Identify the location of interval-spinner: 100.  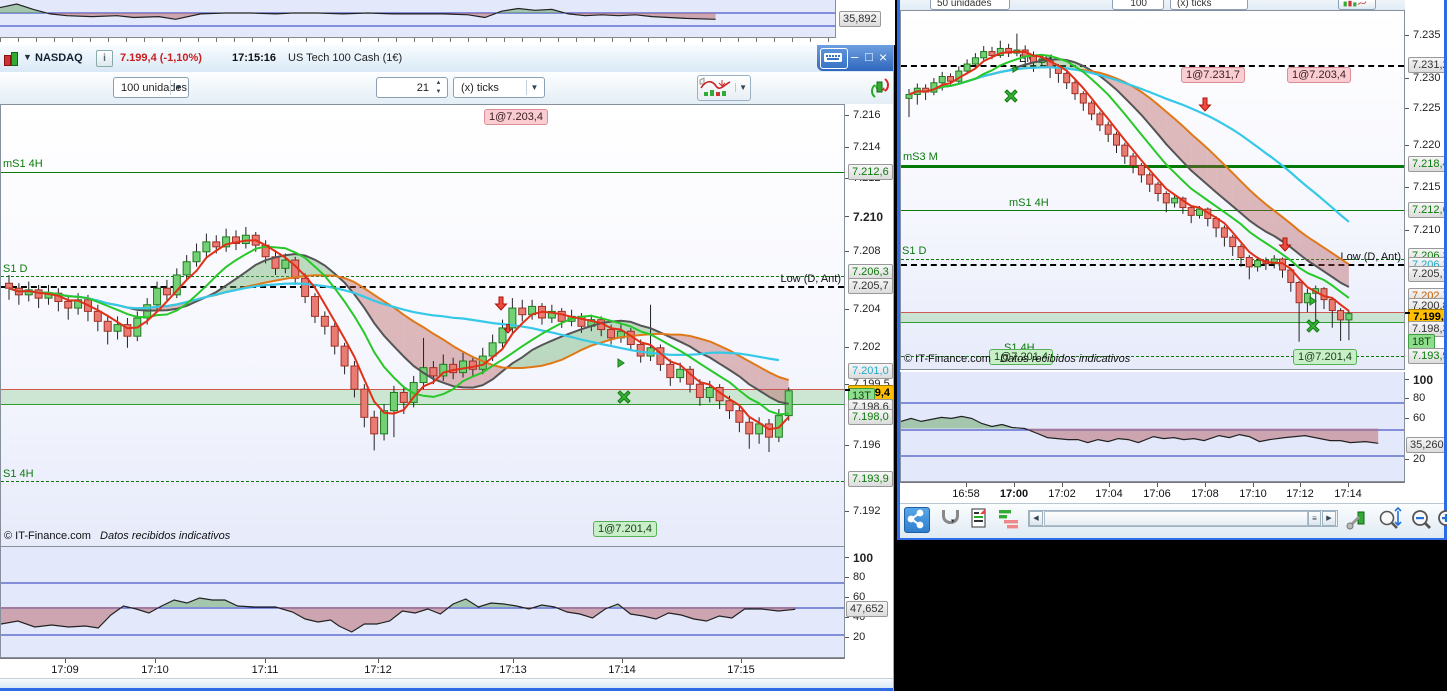
(1138, 5).